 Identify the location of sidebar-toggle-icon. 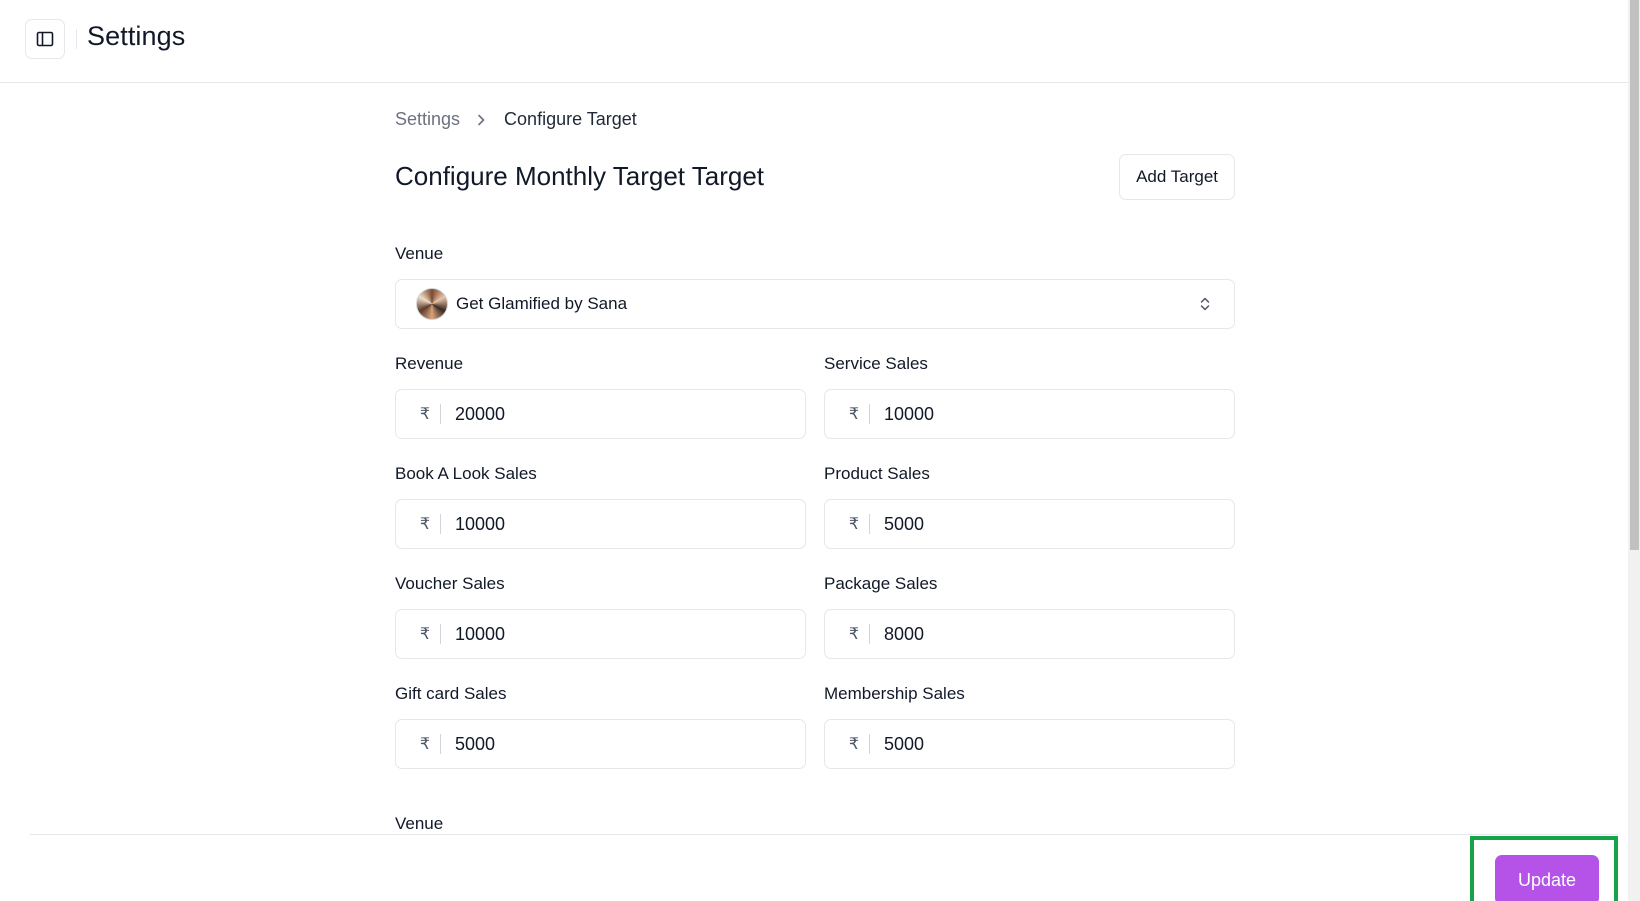
(45, 39).